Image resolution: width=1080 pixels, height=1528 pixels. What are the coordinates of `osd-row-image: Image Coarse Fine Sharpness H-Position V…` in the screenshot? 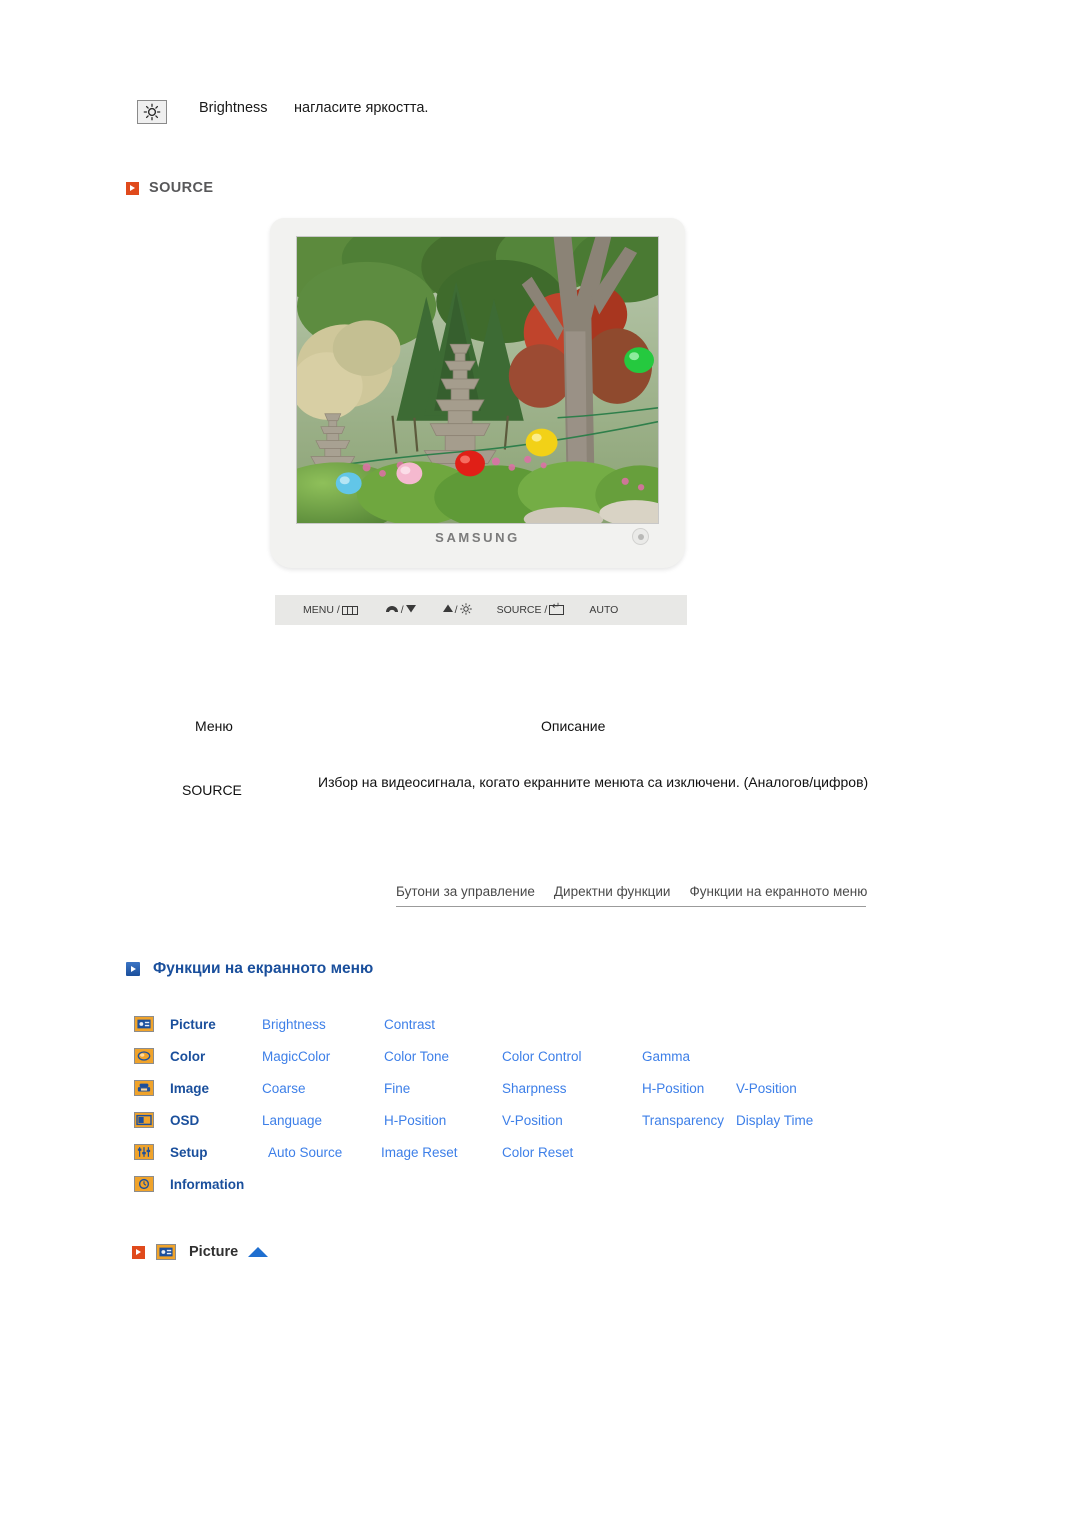 It's located at (564, 1088).